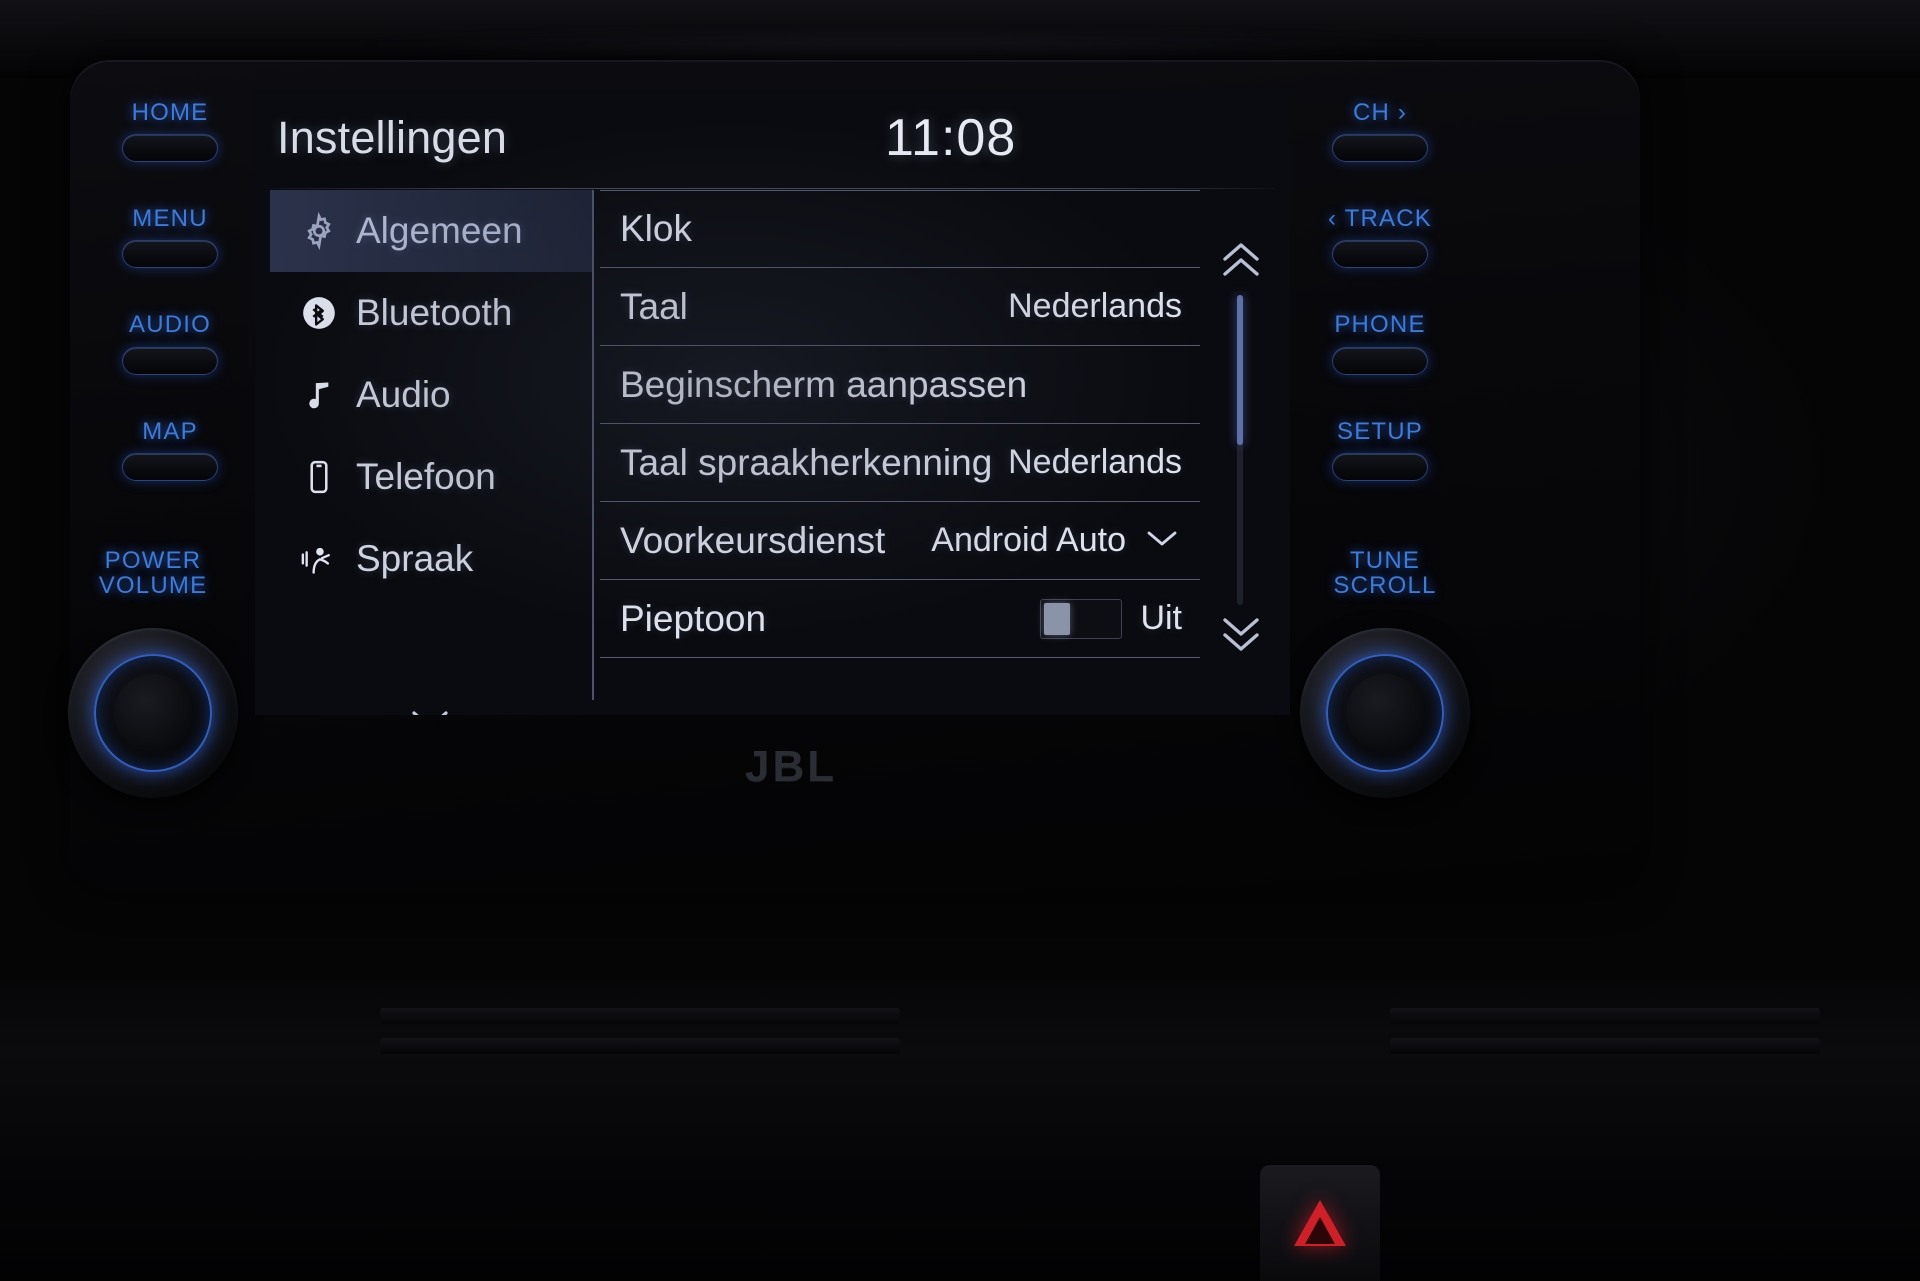  I want to click on setting-row-voorkeursdienst-value: Android Auto, so click(1028, 540).